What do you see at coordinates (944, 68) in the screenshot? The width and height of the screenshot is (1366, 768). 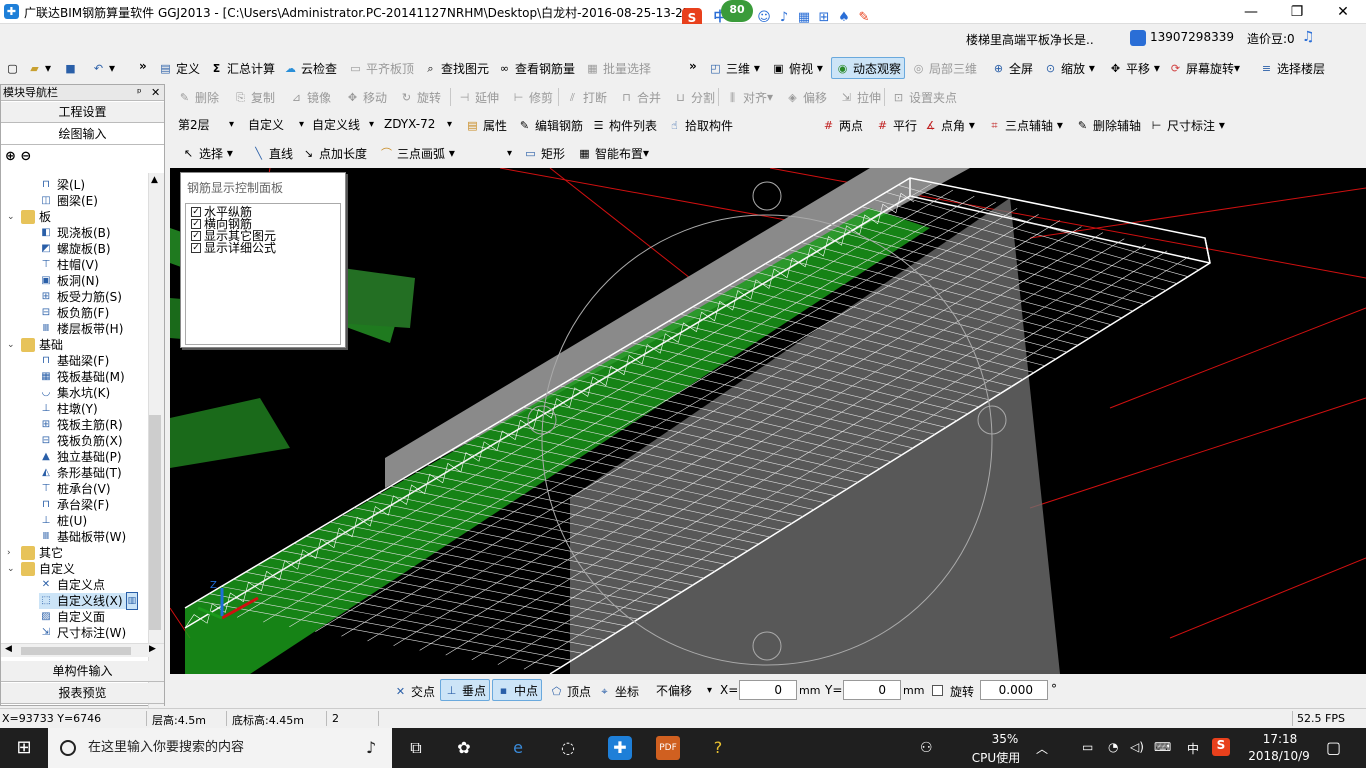 I see `local-3d-button: ◎ 局部三维` at bounding box center [944, 68].